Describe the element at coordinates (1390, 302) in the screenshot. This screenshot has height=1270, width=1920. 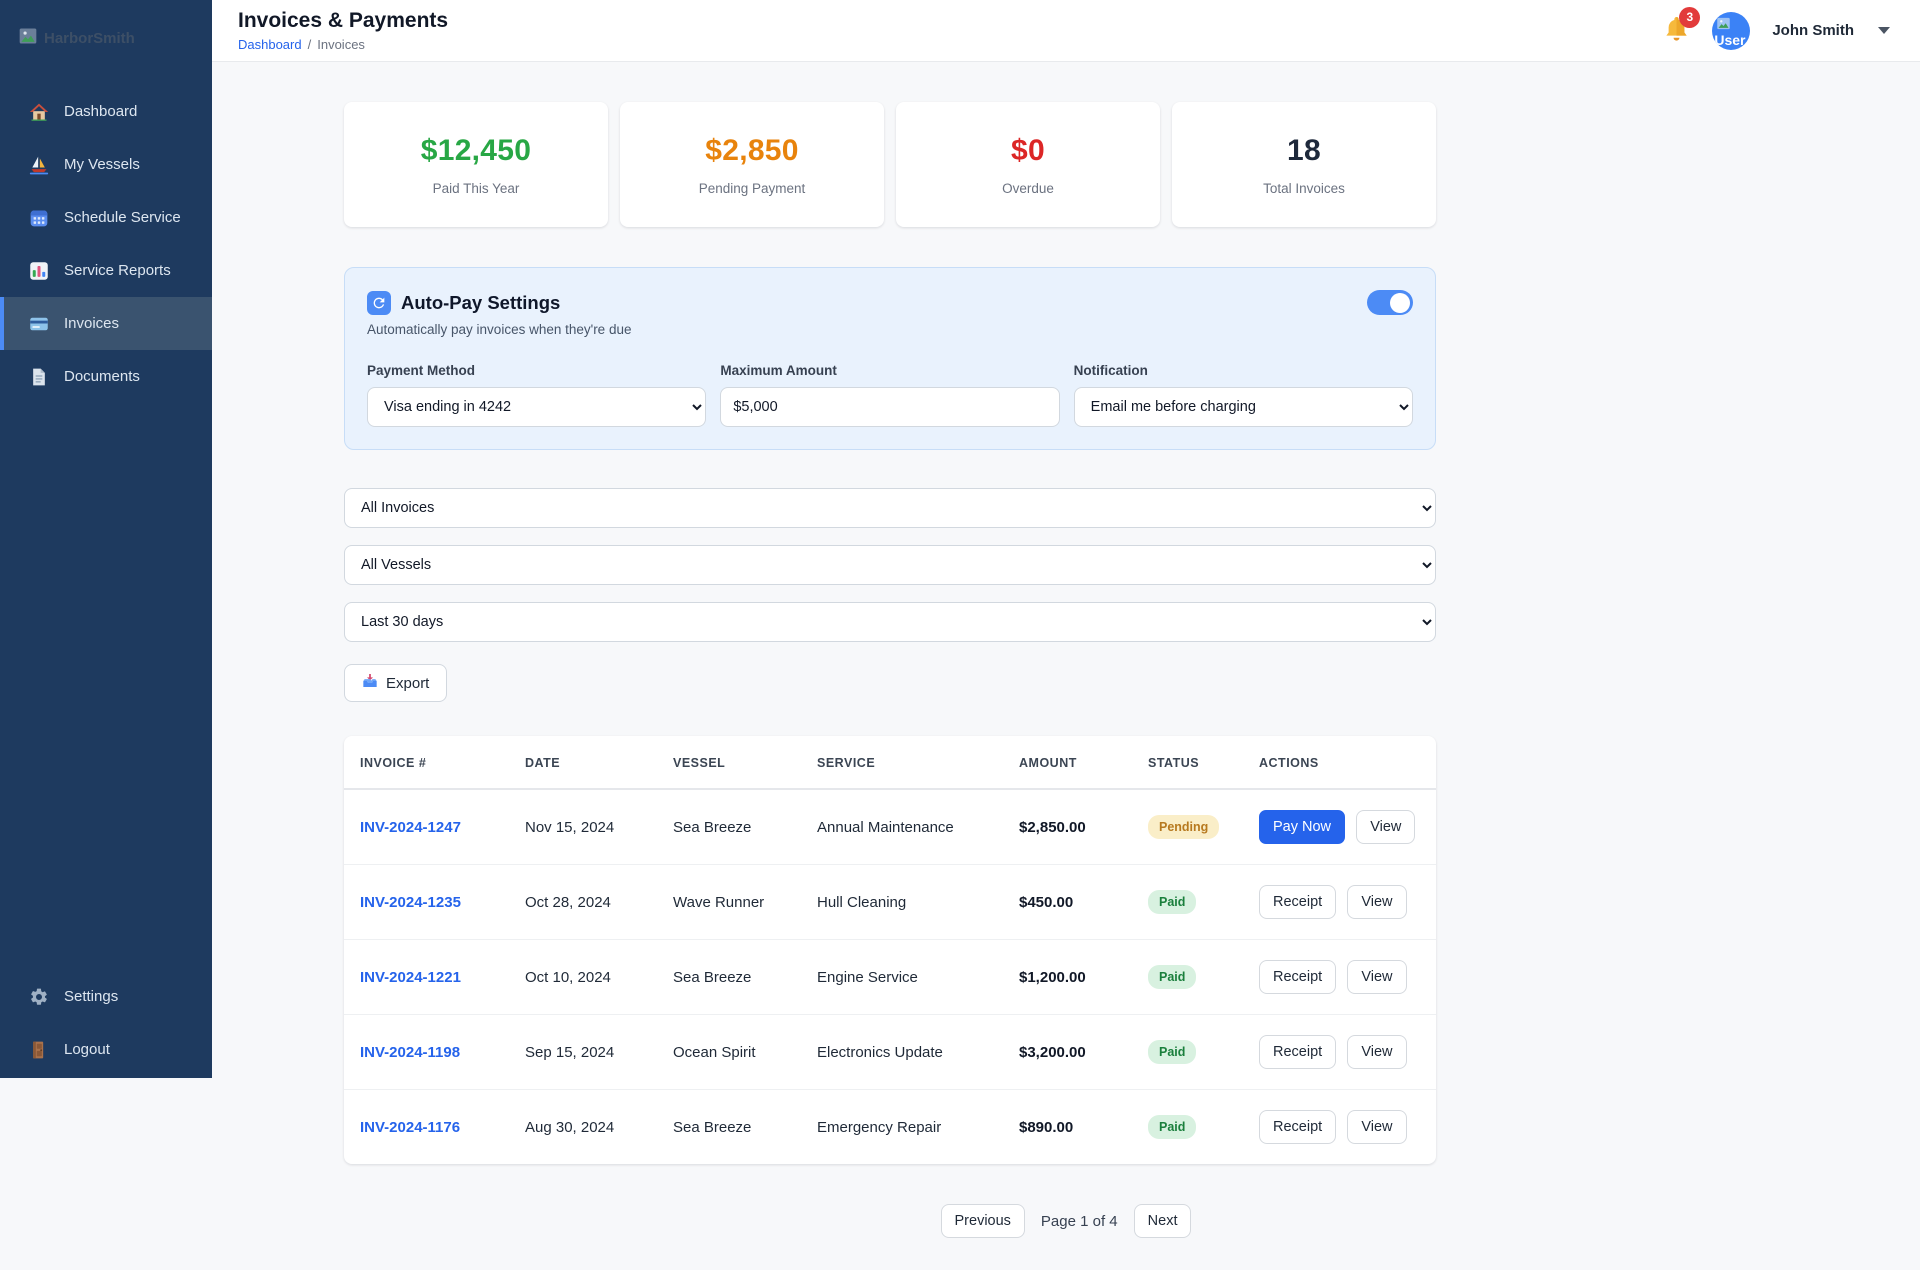
I see `auto-pay-toggle` at that location.